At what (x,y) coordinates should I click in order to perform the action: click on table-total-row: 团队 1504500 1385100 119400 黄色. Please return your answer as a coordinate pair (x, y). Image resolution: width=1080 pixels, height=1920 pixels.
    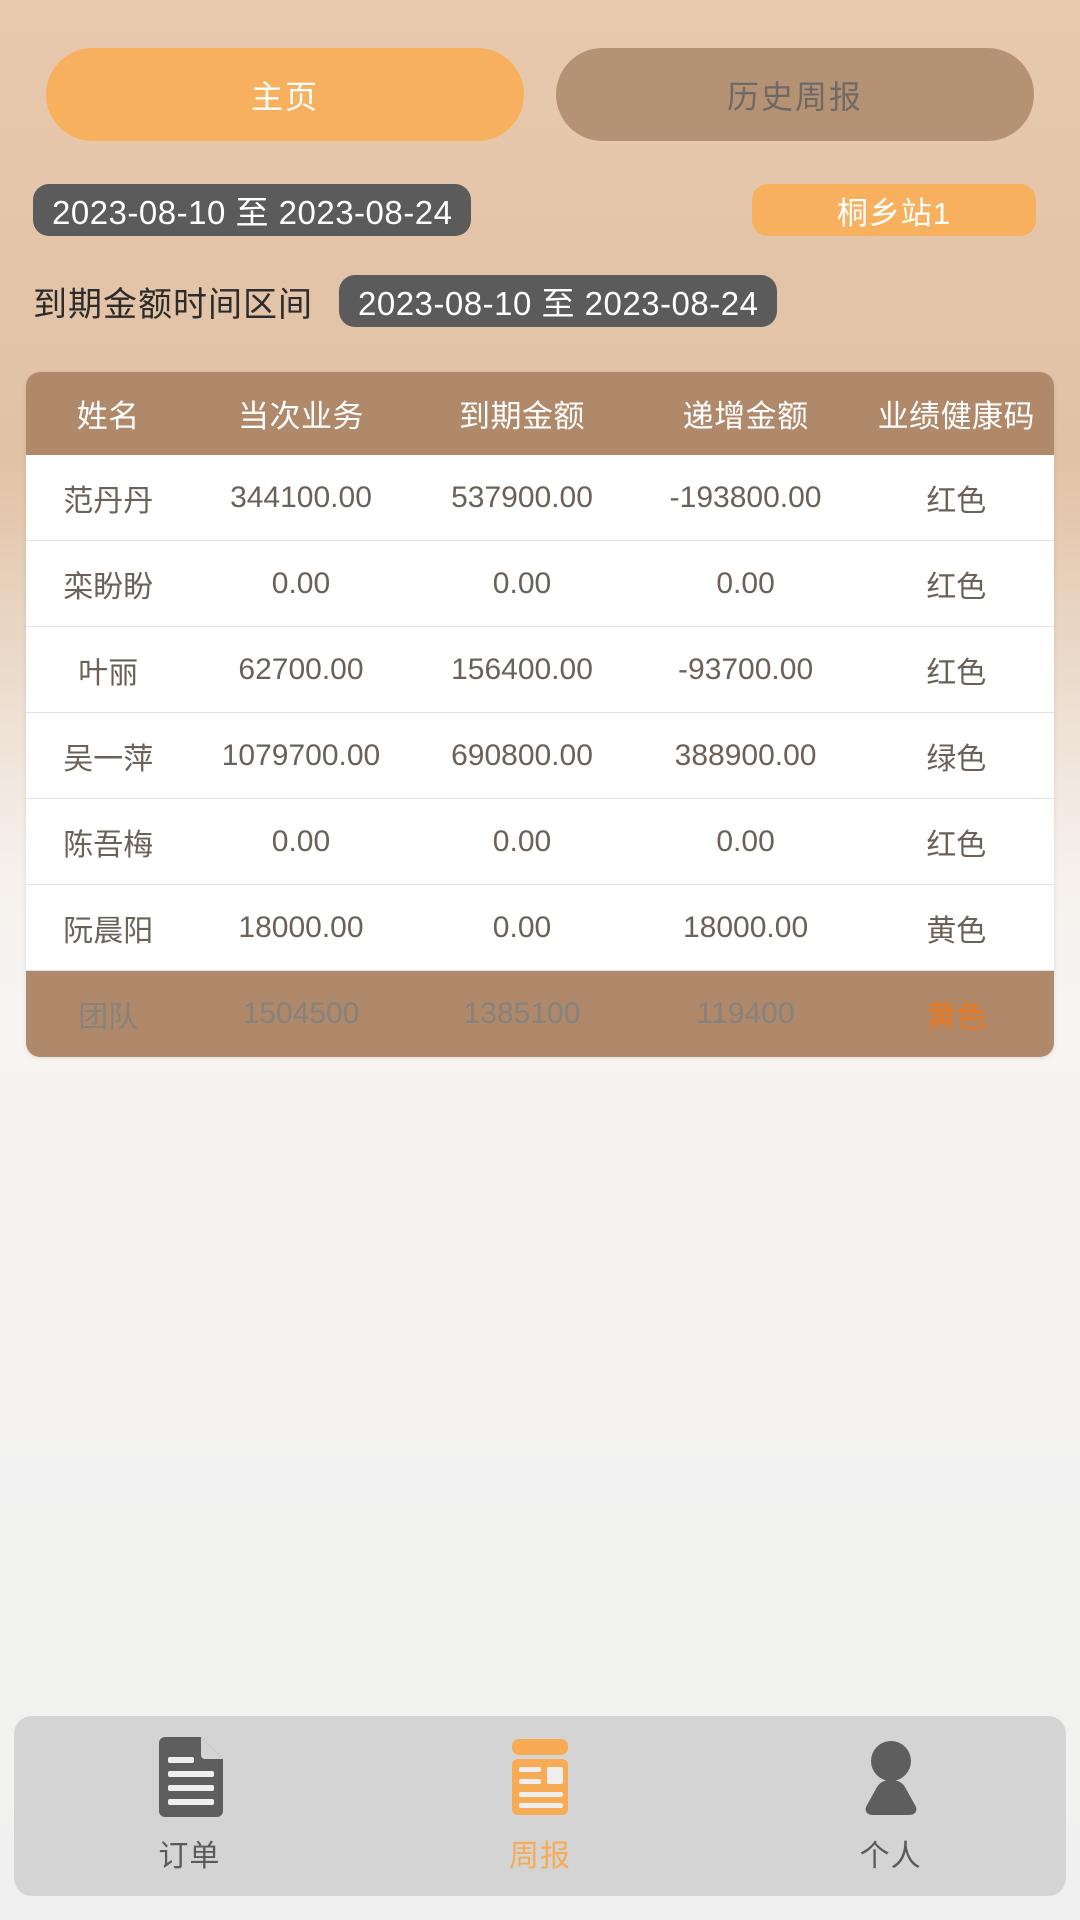
    Looking at the image, I should click on (540, 1014).